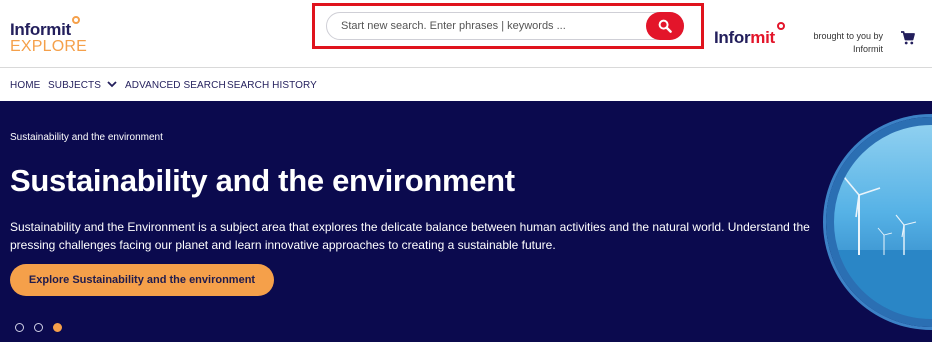 The height and width of the screenshot is (342, 932). Describe the element at coordinates (48, 46) in the screenshot. I see `logo-line2: EXPLORE` at that location.